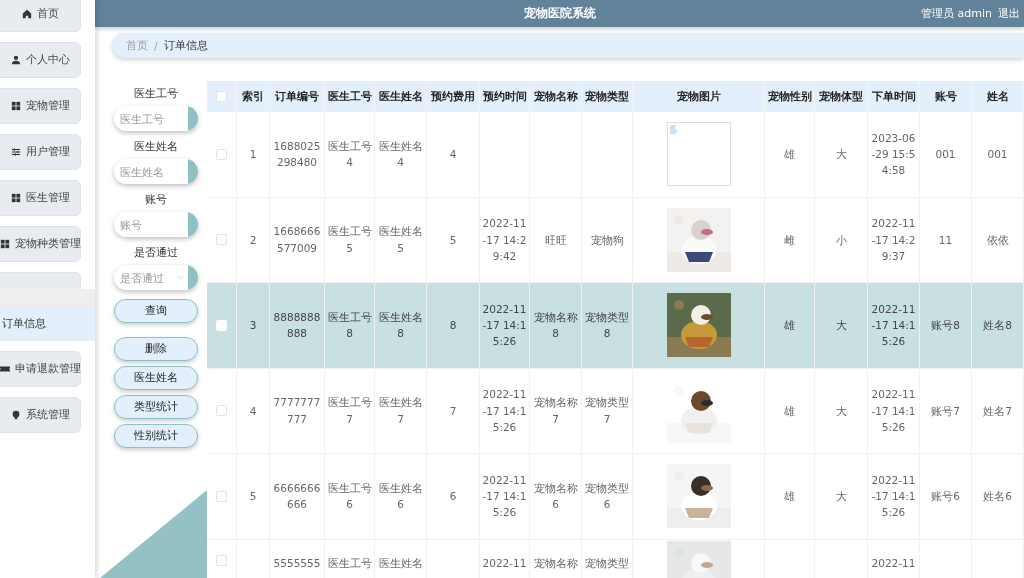  What do you see at coordinates (674, 130) in the screenshot?
I see `broken-image-icon` at bounding box center [674, 130].